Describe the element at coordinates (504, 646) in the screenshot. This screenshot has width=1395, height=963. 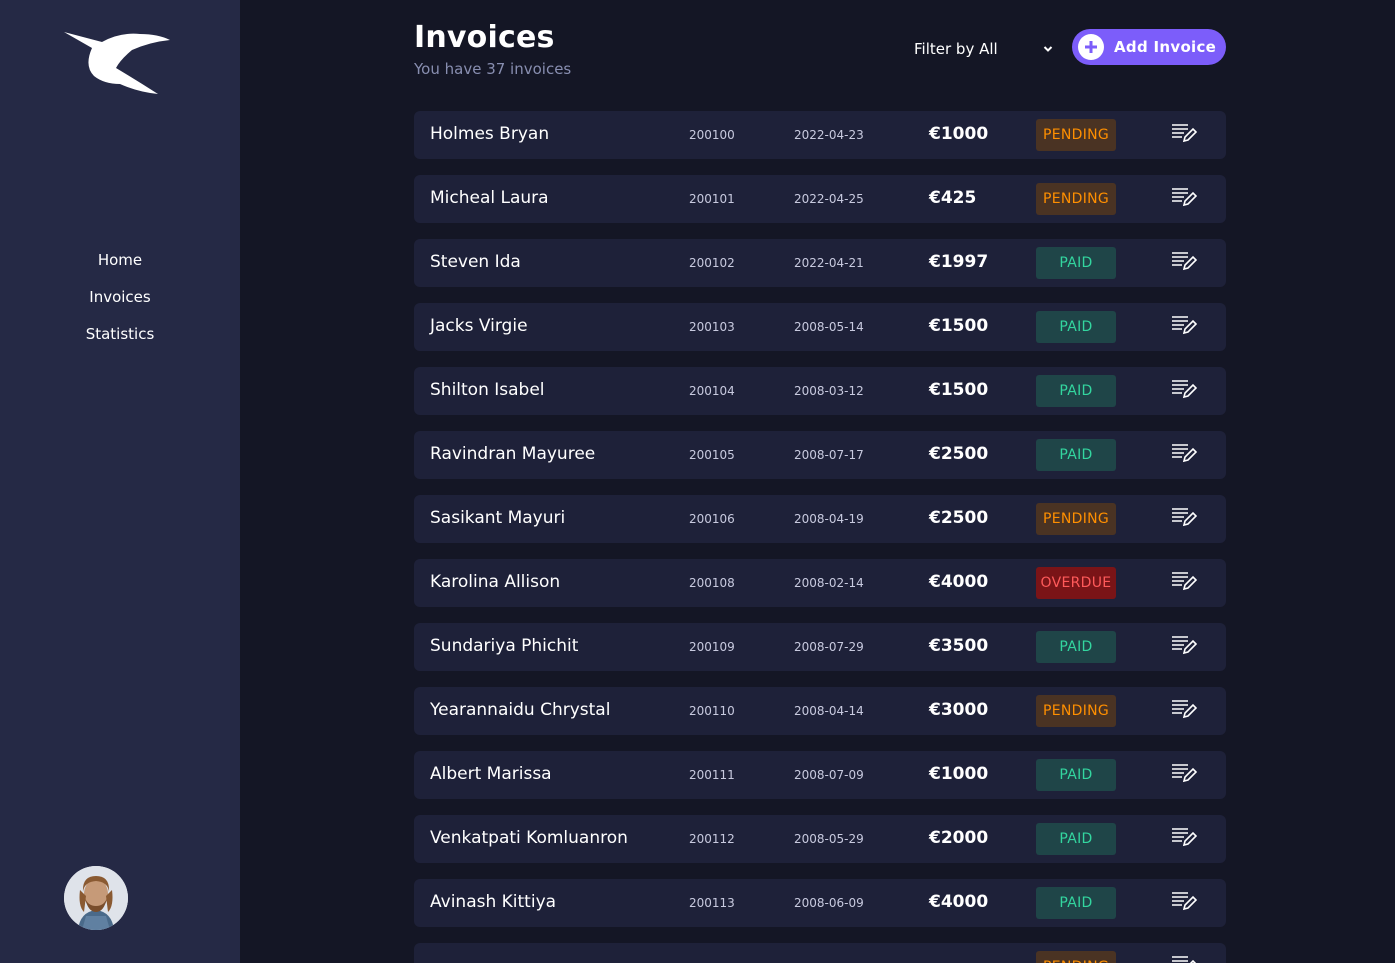
I see `client-name: Sundariya Phichit` at that location.